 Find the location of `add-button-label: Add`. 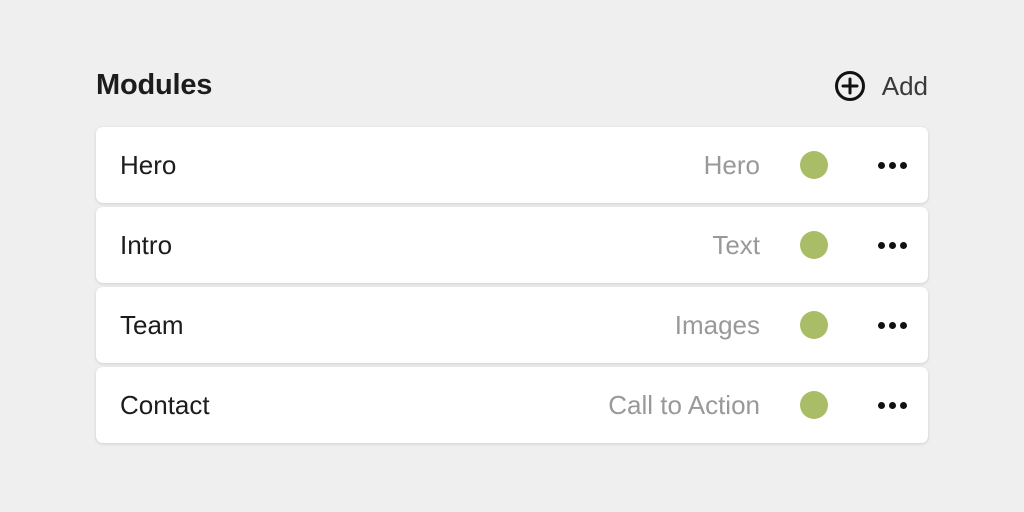

add-button-label: Add is located at coordinates (904, 85).